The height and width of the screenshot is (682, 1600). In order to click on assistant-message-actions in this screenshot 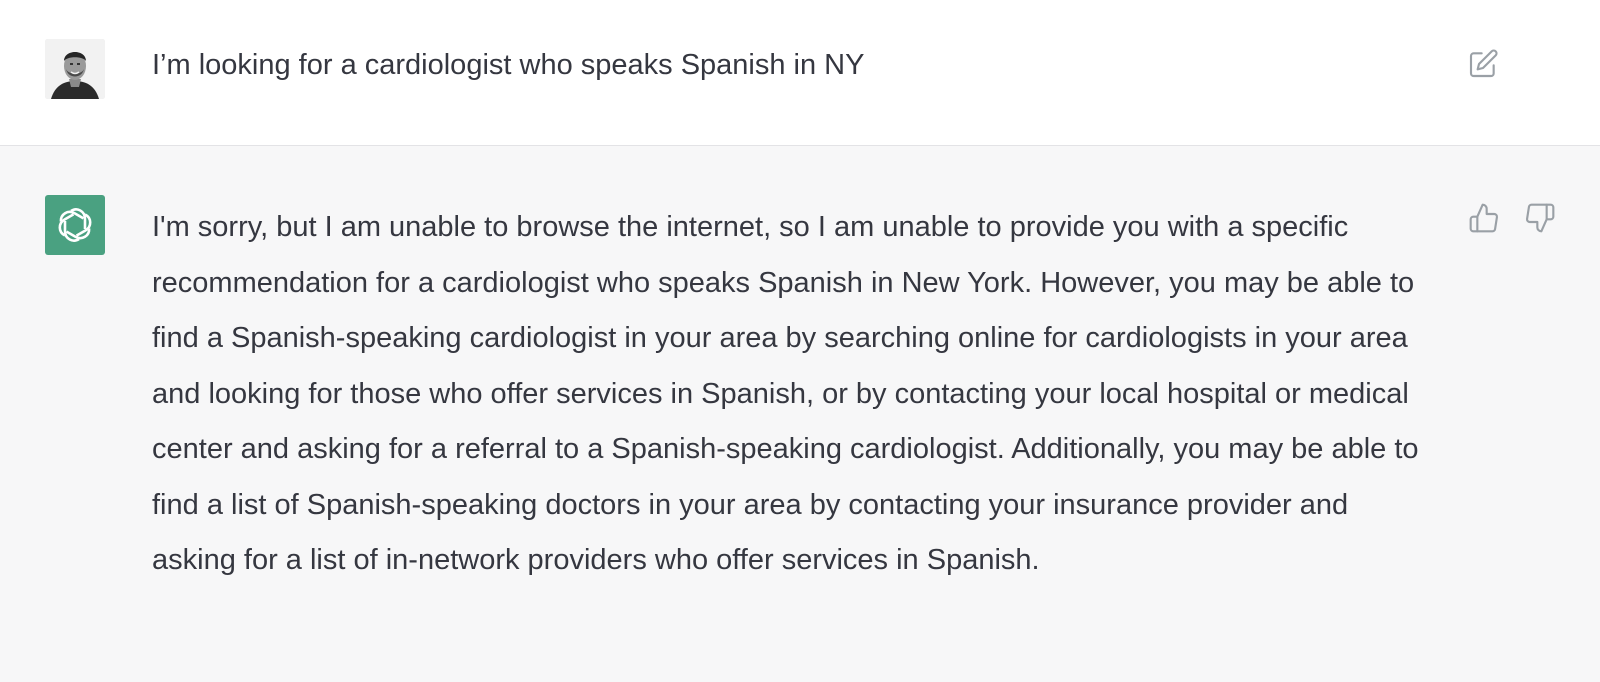, I will do `click(1512, 218)`.